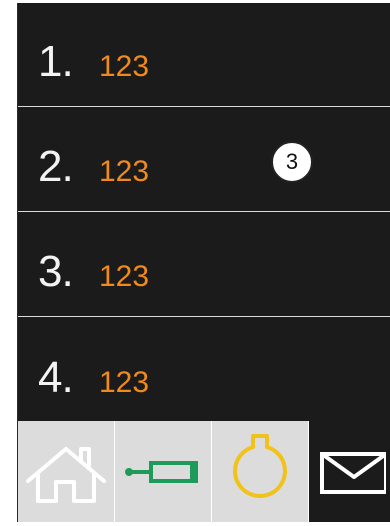 The height and width of the screenshot is (526, 390). What do you see at coordinates (56, 377) in the screenshot?
I see `row-index: 4.` at bounding box center [56, 377].